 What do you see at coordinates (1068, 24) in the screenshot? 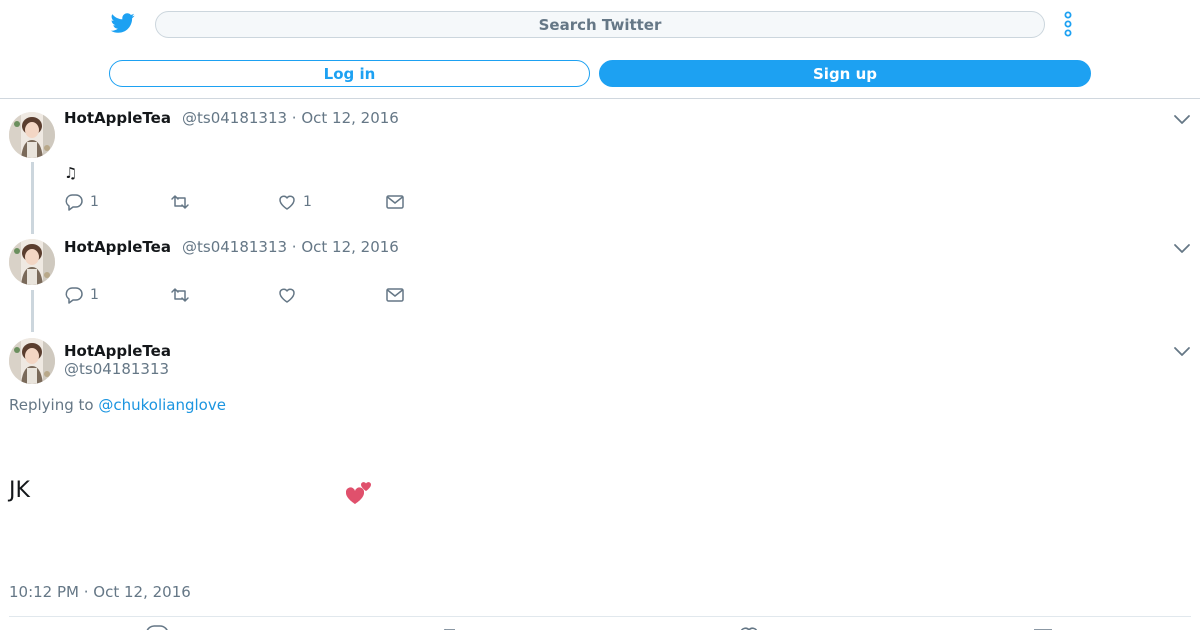
I see `more-options-icon` at bounding box center [1068, 24].